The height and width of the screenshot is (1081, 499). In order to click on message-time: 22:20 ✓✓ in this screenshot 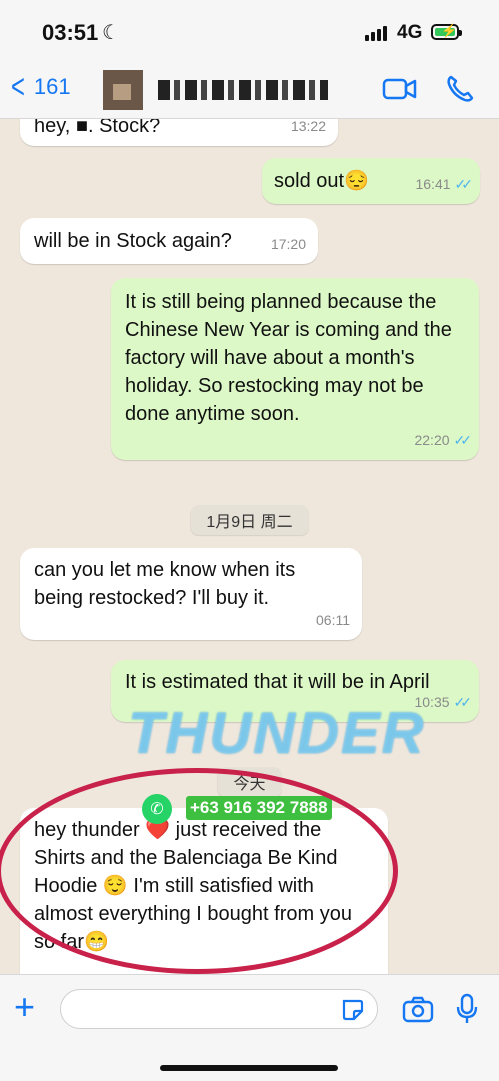, I will do `click(443, 440)`.